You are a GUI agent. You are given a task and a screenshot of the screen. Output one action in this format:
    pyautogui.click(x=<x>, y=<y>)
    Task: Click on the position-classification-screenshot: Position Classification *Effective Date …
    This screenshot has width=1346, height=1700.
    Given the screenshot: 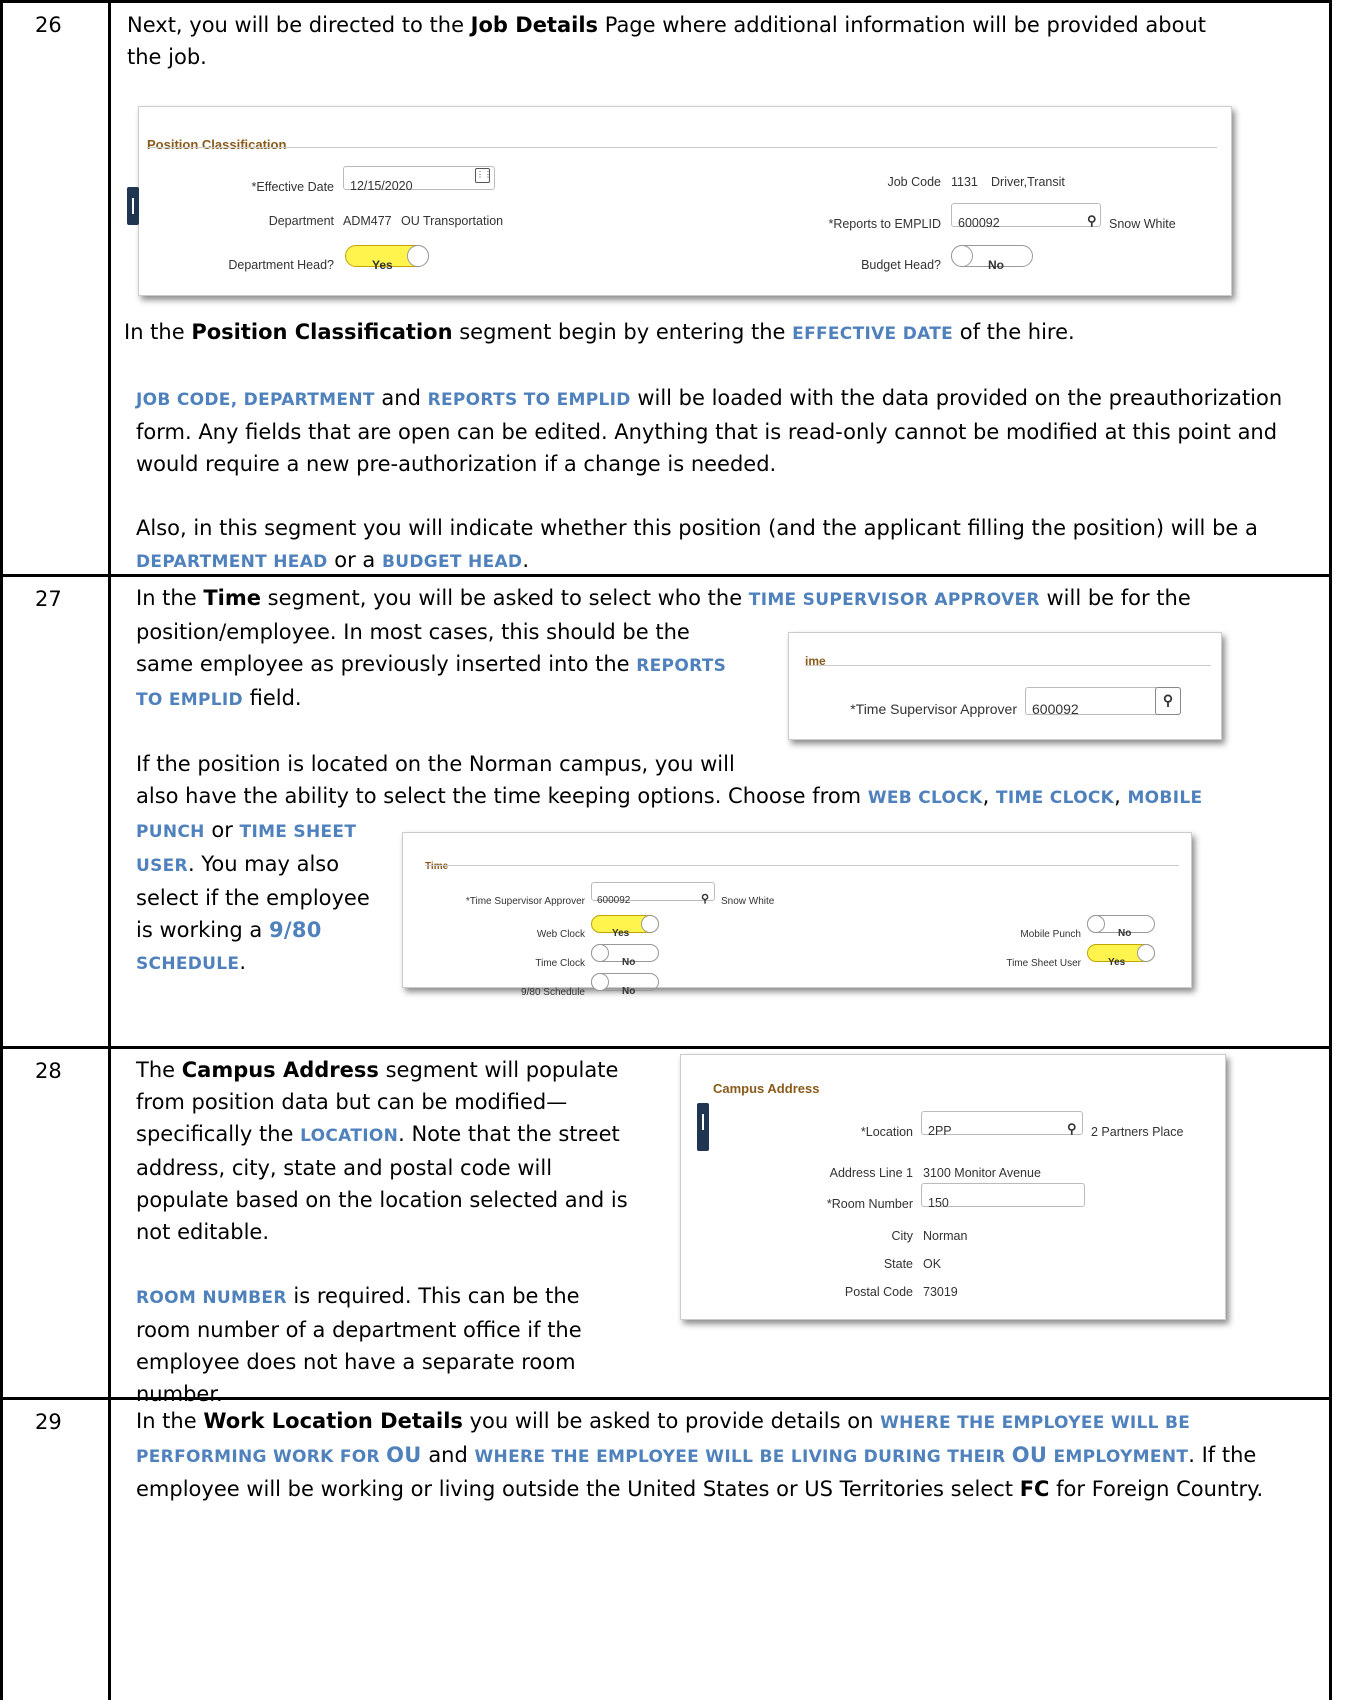 What is the action you would take?
    pyautogui.click(x=679, y=201)
    